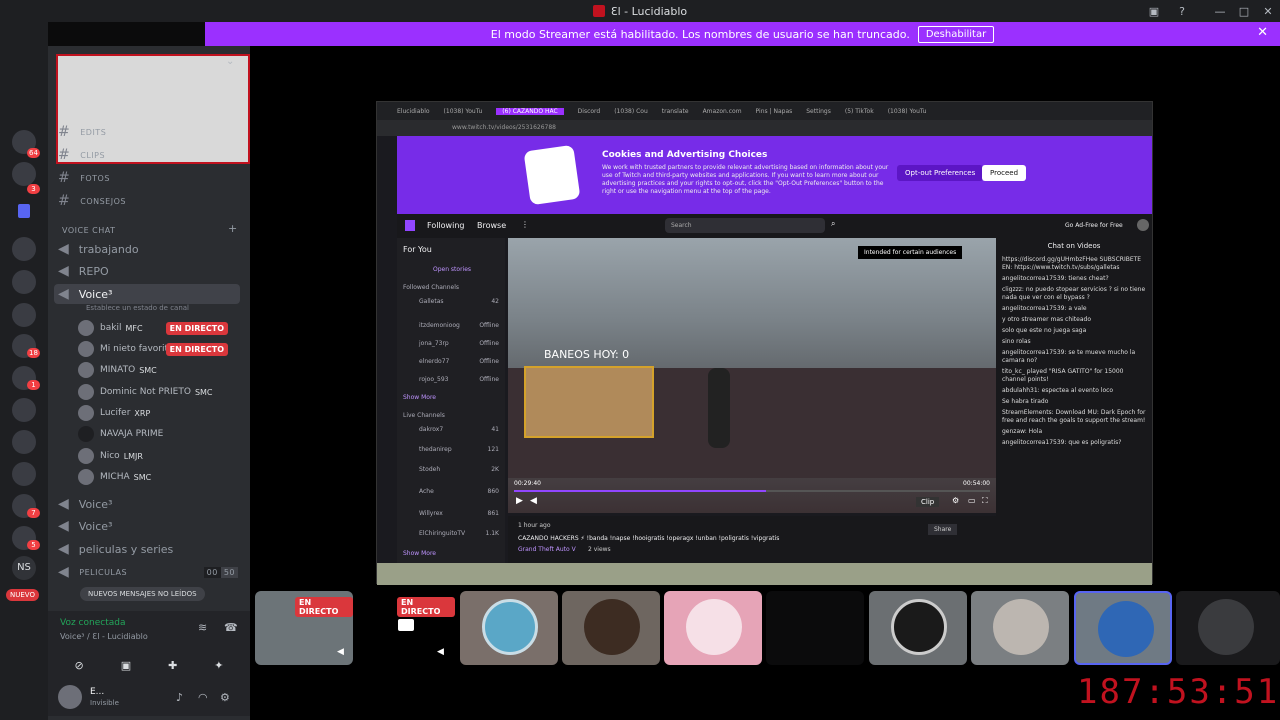  What do you see at coordinates (78, 665) in the screenshot?
I see `camera-off-icon: ⊘` at bounding box center [78, 665].